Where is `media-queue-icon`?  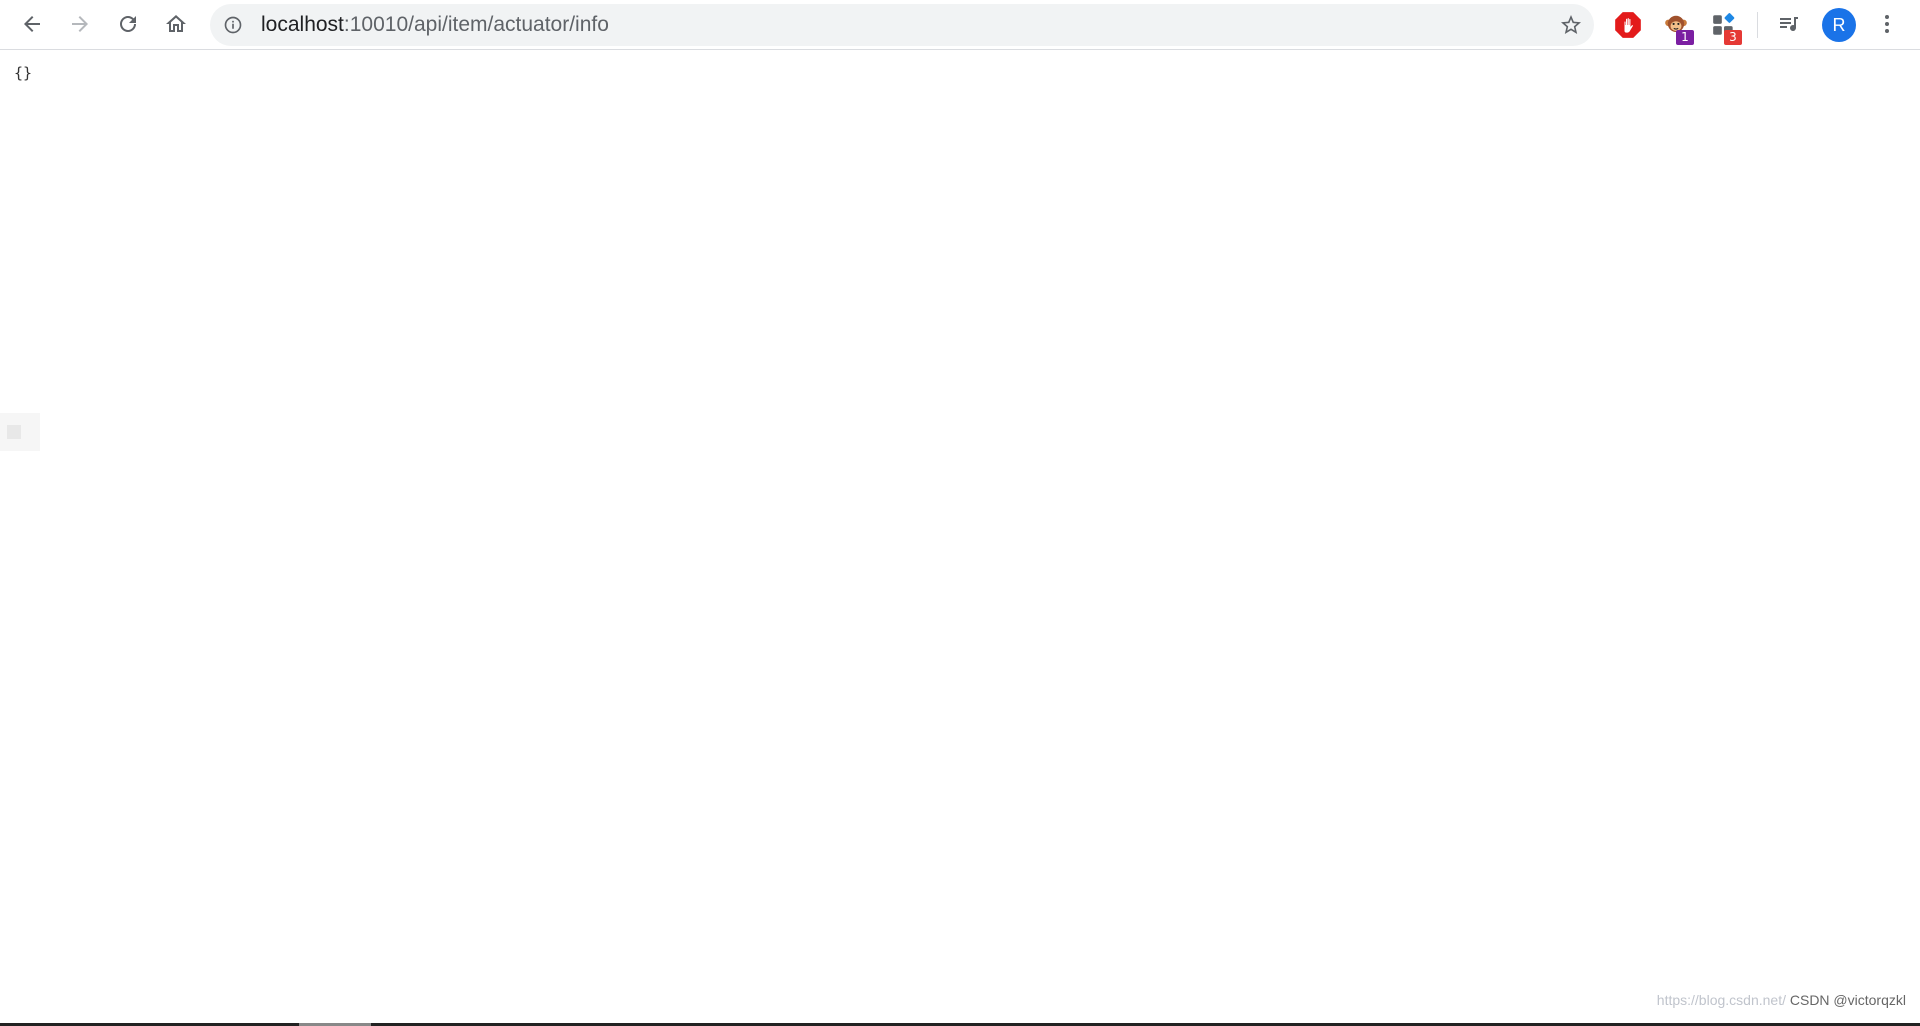
media-queue-icon is located at coordinates (1789, 24).